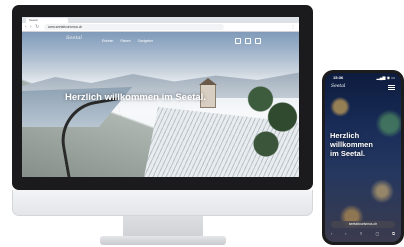  Describe the element at coordinates (160, 41) in the screenshot. I see `site-header: Seetal Erleben Planen Gastgeber` at that location.